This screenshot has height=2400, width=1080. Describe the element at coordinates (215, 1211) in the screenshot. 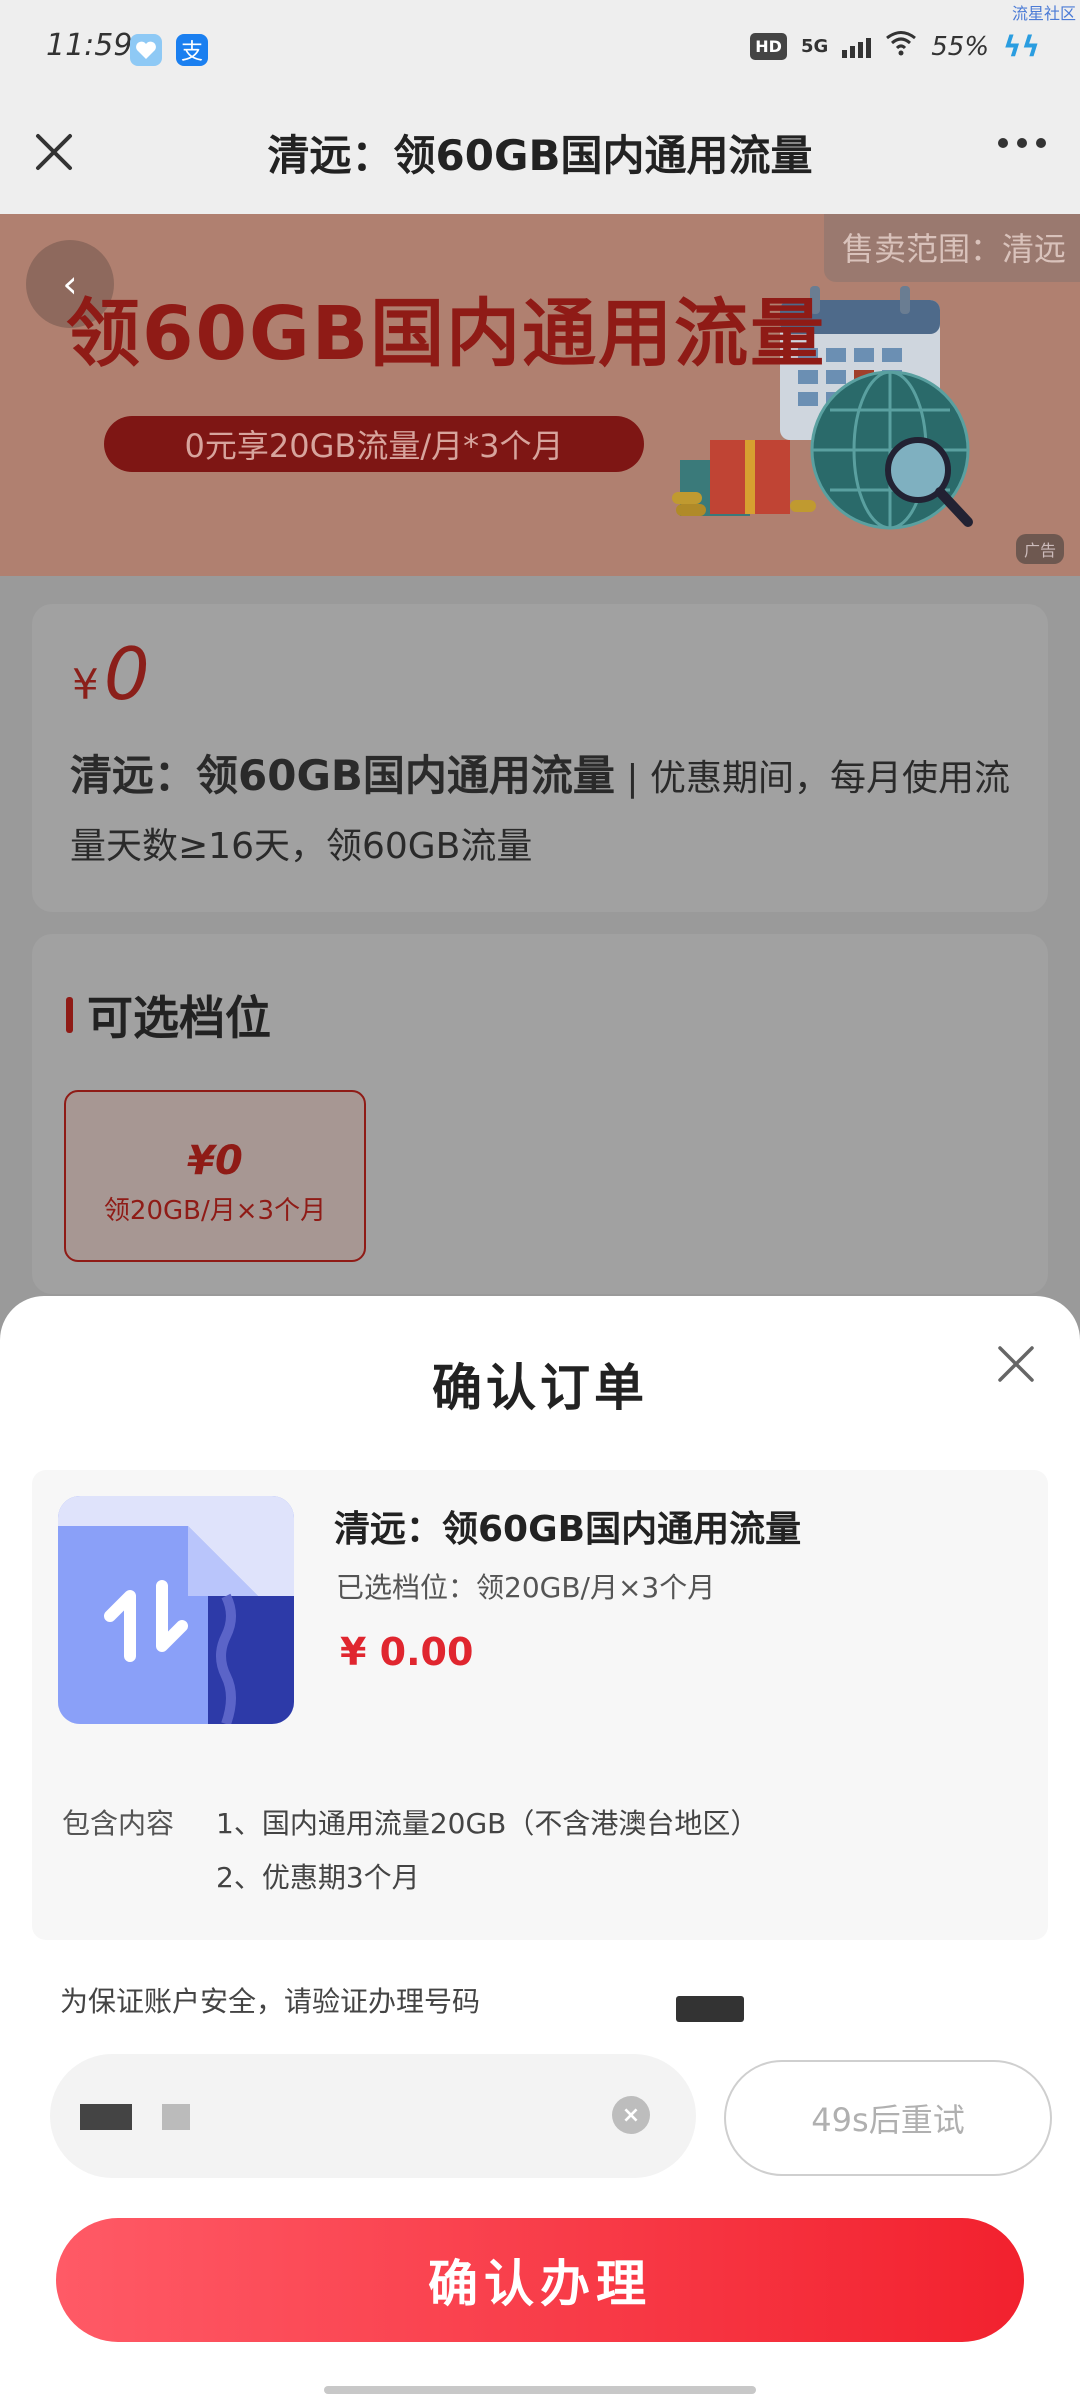

I see `tier-label: 领20GB/月×3个月` at that location.